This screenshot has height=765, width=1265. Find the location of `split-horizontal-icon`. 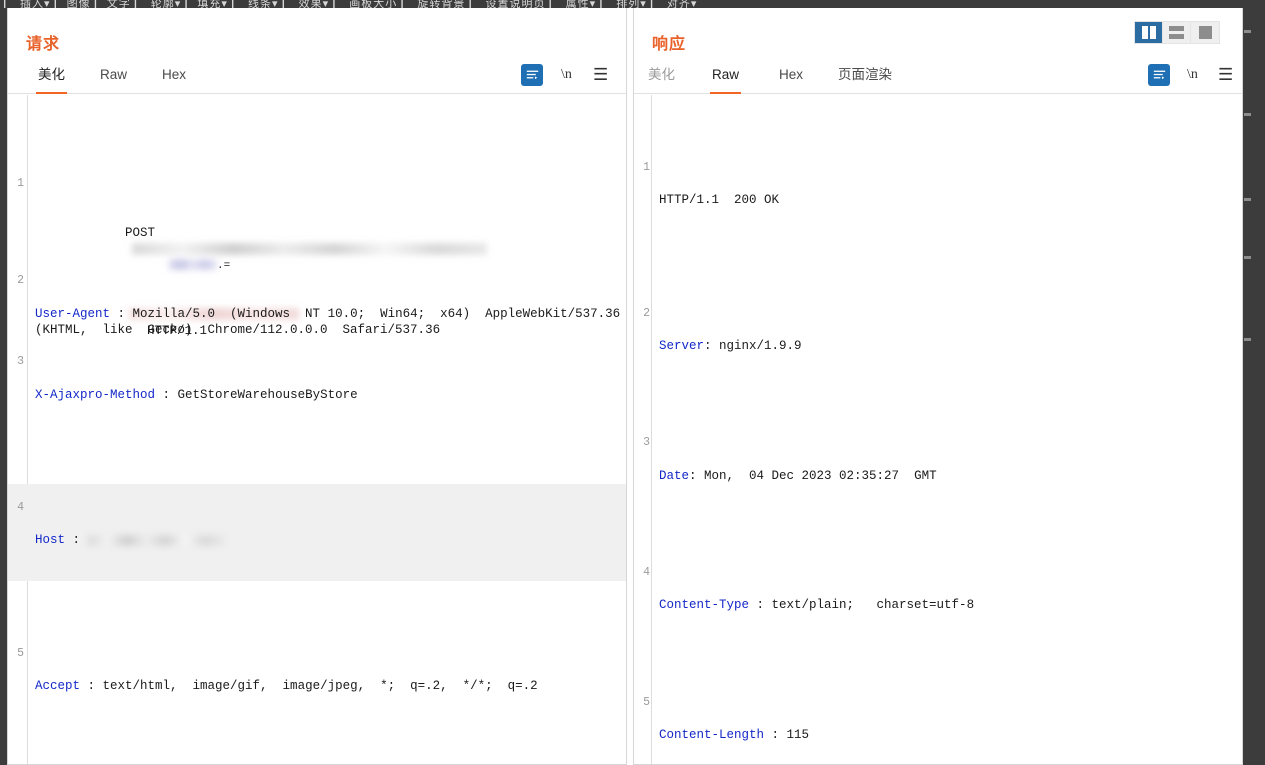

split-horizontal-icon is located at coordinates (1176, 32).